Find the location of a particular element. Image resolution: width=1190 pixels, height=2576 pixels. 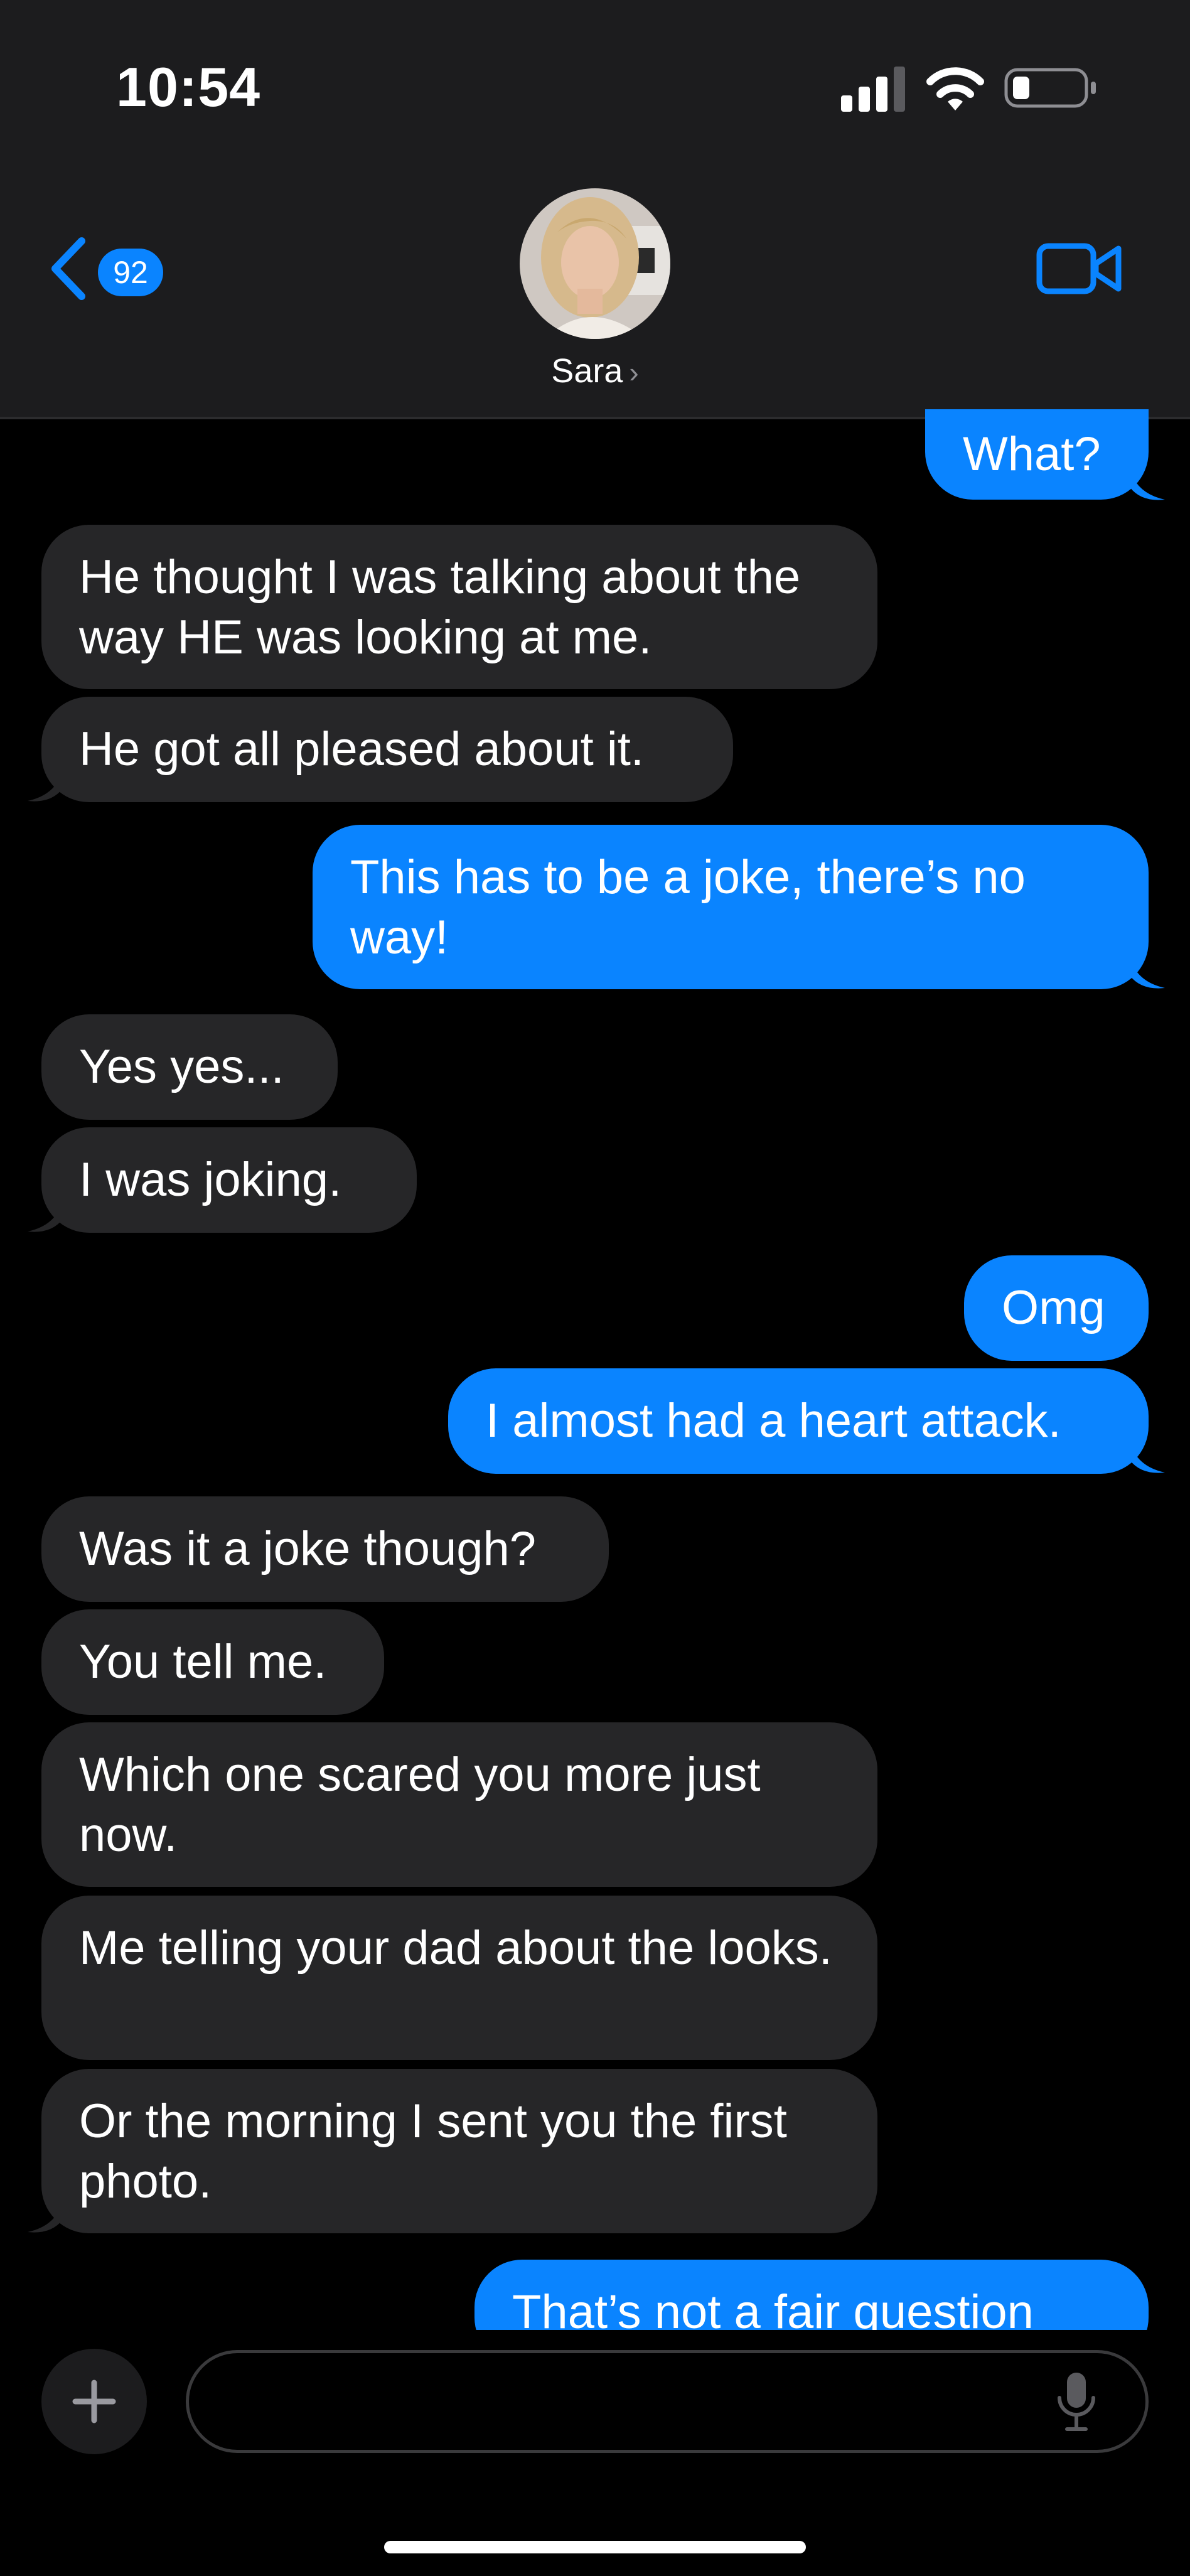

battery-icon is located at coordinates (1050, 88).